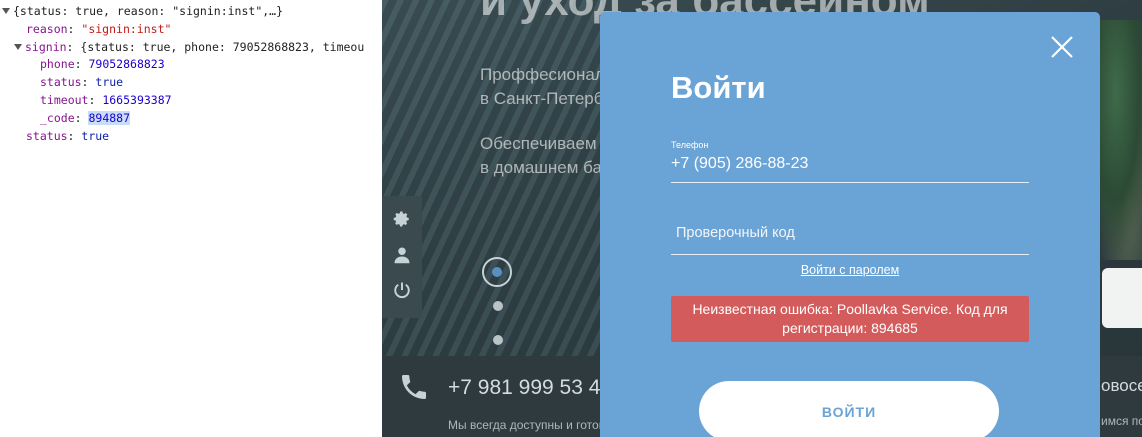 This screenshot has width=1142, height=437. I want to click on code-field-underline, so click(850, 254).